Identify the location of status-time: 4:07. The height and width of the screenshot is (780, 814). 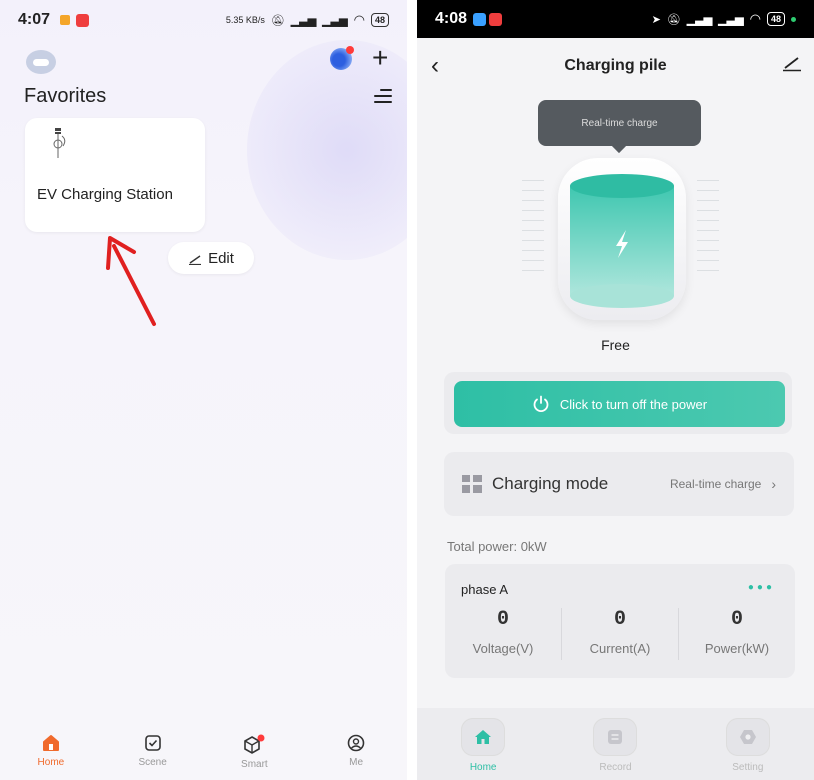
(34, 19).